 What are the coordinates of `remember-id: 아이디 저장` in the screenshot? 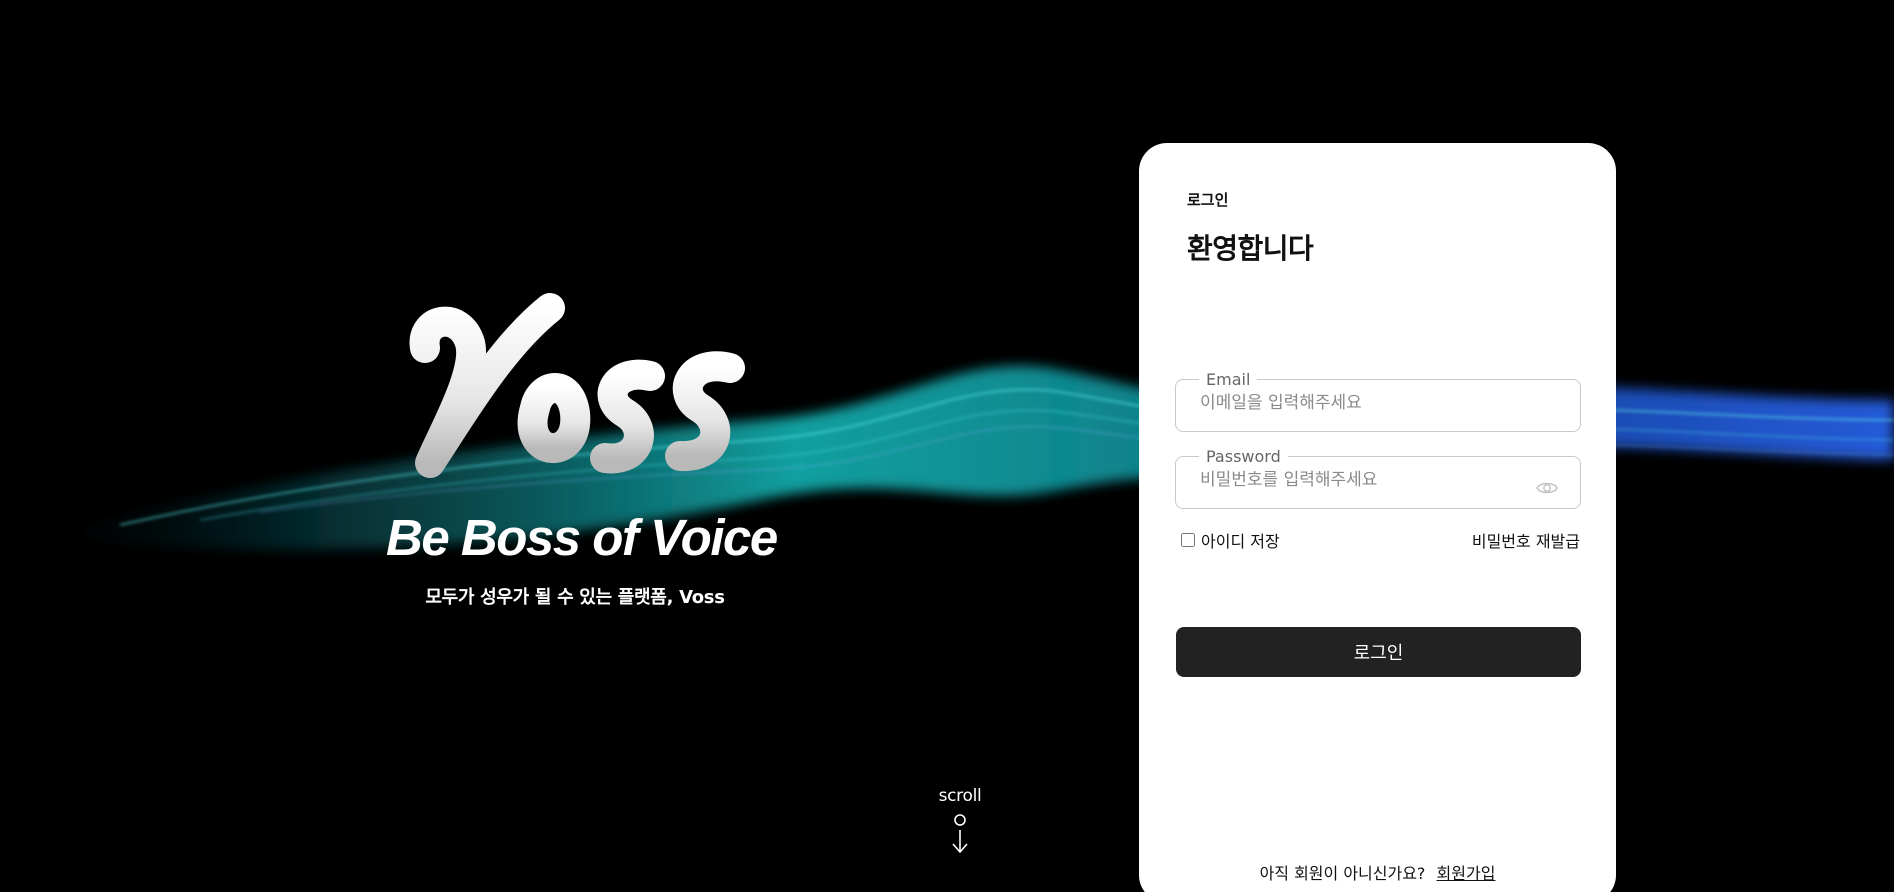 It's located at (1230, 540).